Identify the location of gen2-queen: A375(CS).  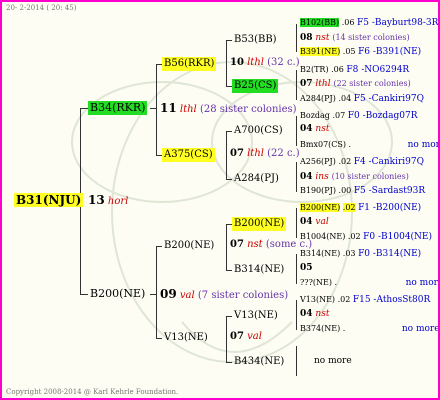
(188, 155).